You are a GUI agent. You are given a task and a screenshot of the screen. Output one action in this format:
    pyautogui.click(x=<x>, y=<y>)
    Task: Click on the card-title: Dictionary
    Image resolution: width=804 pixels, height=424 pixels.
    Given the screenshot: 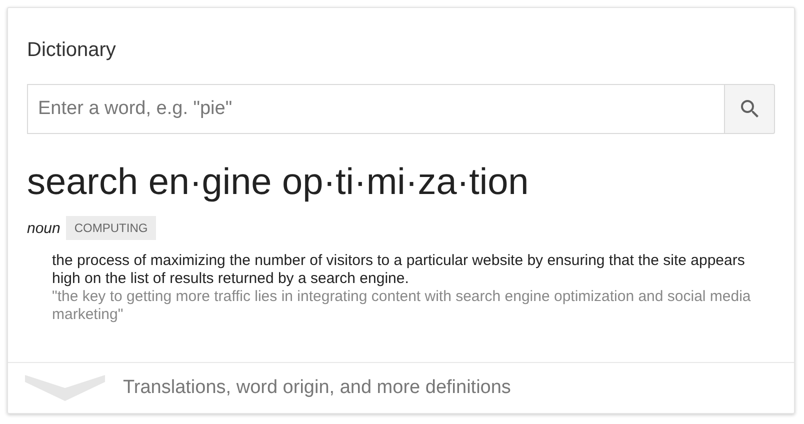 What is the action you would take?
    pyautogui.click(x=72, y=50)
    